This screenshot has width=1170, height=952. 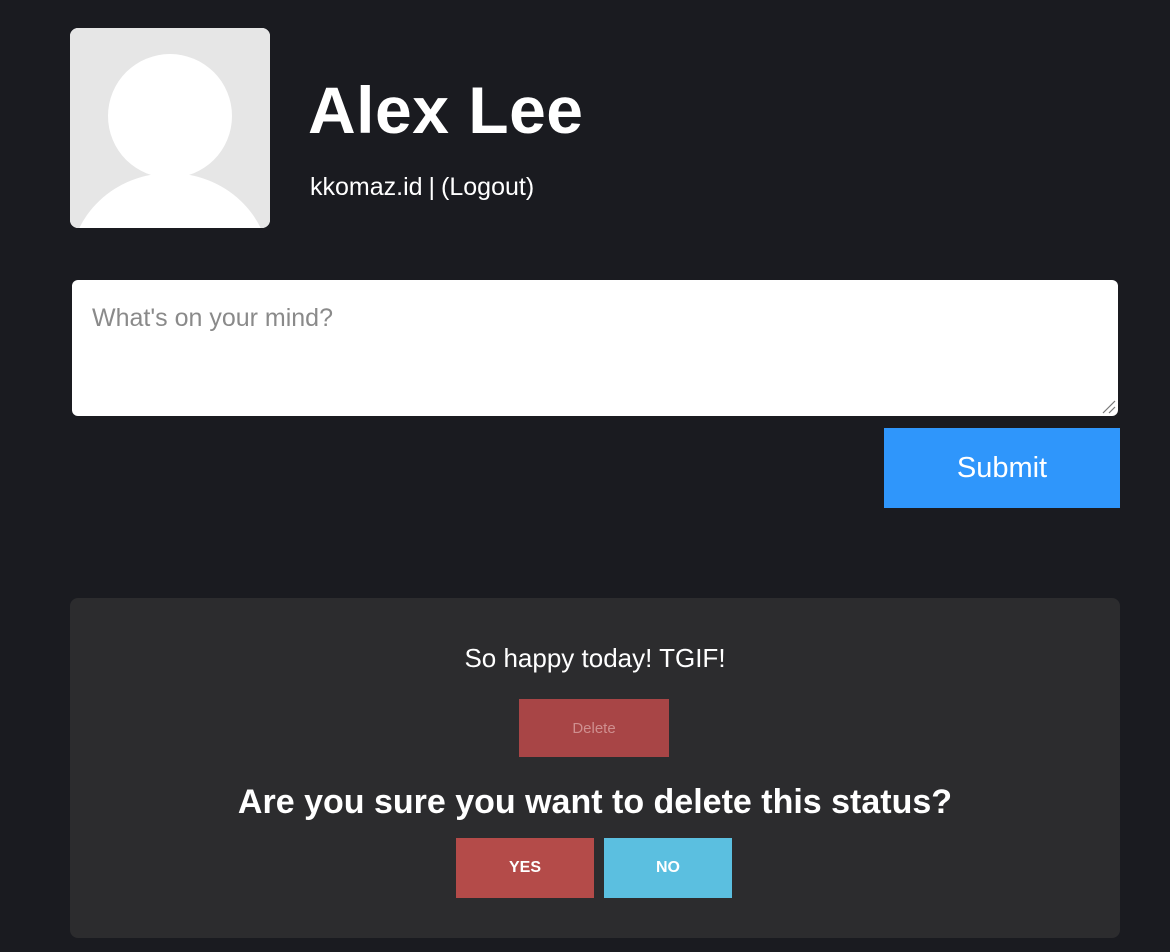 I want to click on user-meta: kkomaz.id | (Logout), so click(x=422, y=187).